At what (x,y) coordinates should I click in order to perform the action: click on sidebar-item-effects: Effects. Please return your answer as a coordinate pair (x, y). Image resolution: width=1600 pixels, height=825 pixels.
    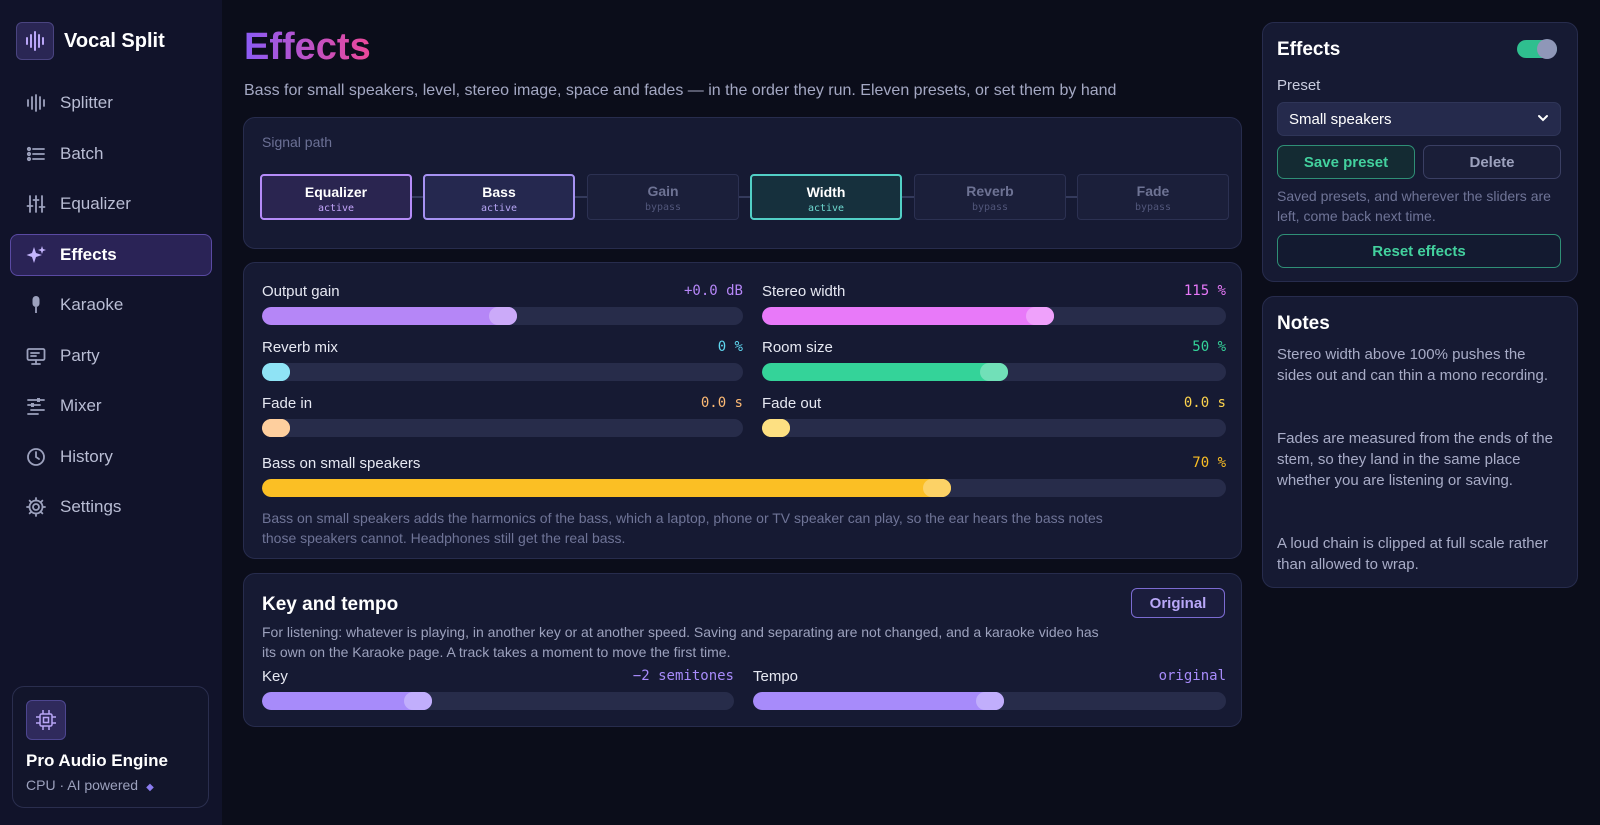
    Looking at the image, I should click on (111, 254).